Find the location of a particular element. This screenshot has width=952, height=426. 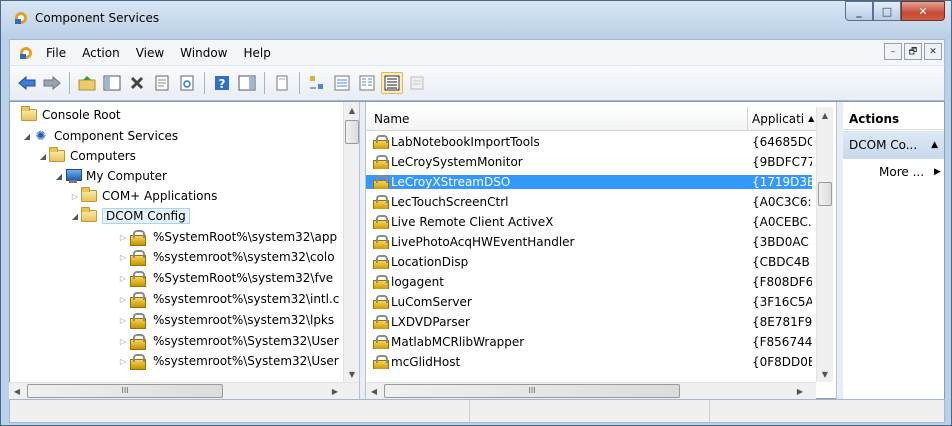

menu-help: Help is located at coordinates (257, 53).